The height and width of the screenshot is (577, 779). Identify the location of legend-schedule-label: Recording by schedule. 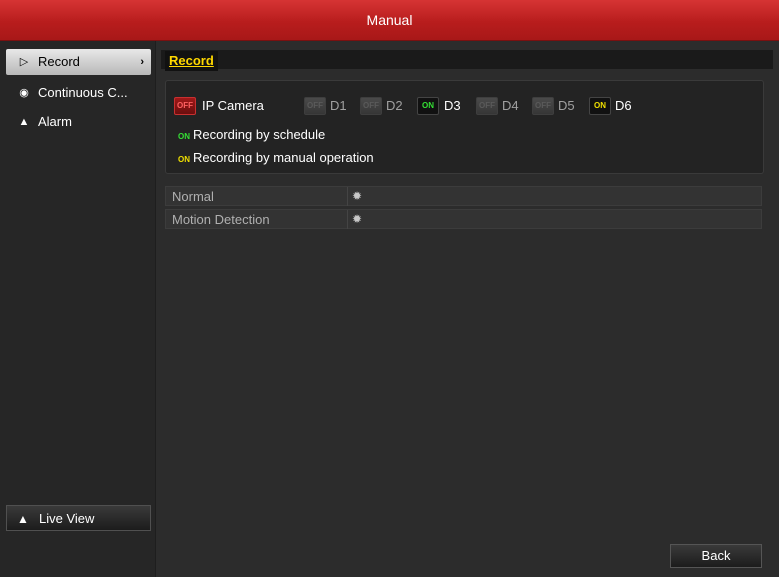
(259, 134).